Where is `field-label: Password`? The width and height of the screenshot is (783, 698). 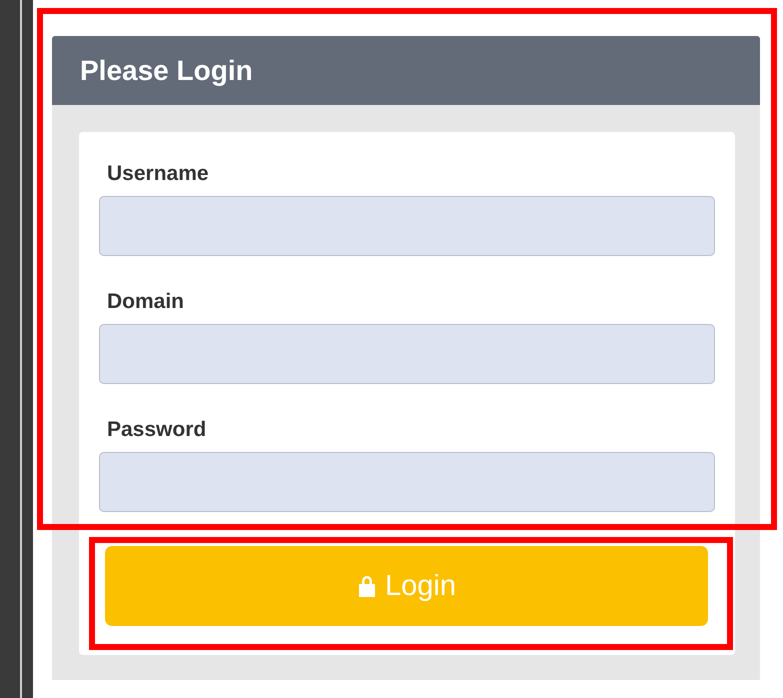
field-label: Password is located at coordinates (157, 430).